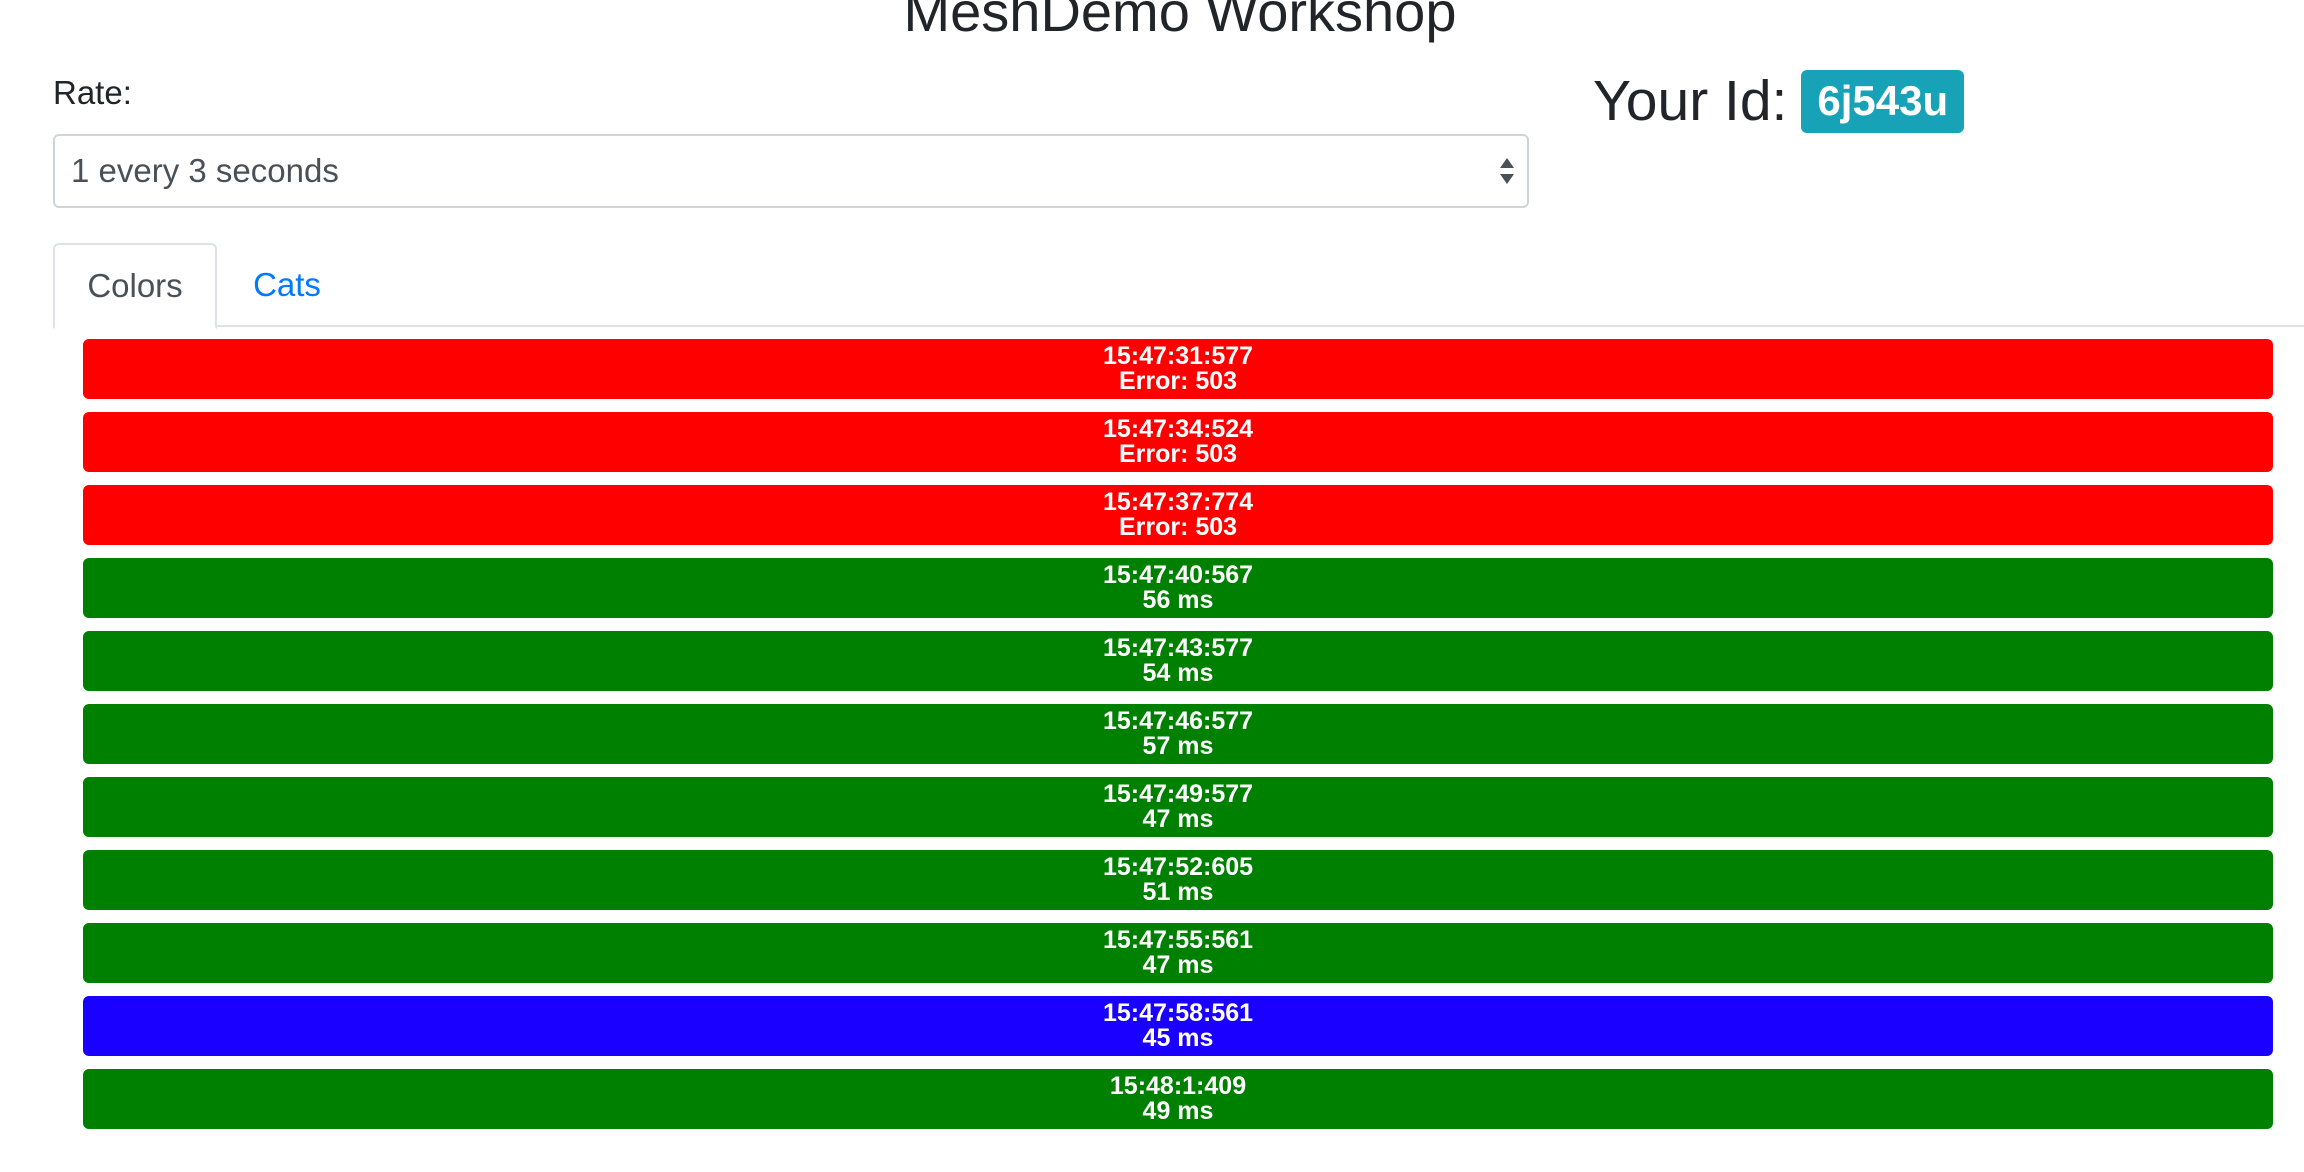  I want to click on result-time: 15:47:49:577, so click(1178, 794).